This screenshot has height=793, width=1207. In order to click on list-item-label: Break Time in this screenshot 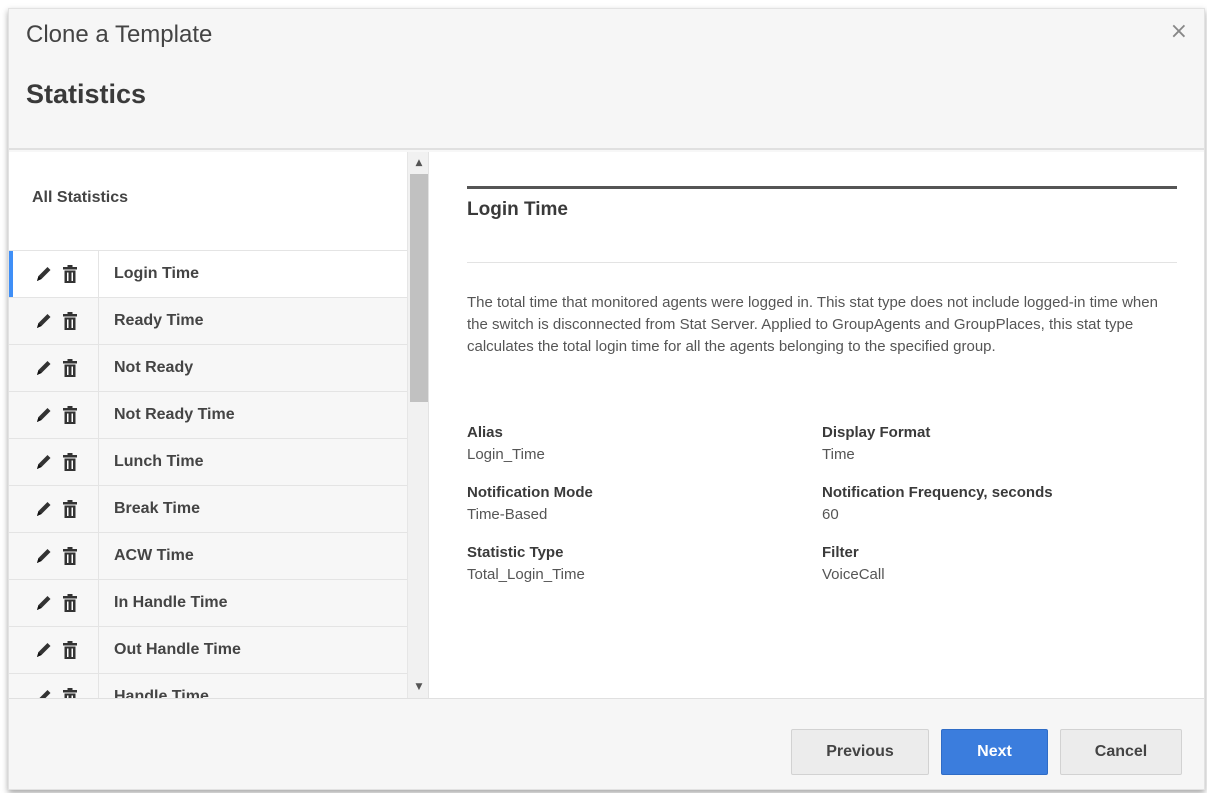, I will do `click(157, 508)`.